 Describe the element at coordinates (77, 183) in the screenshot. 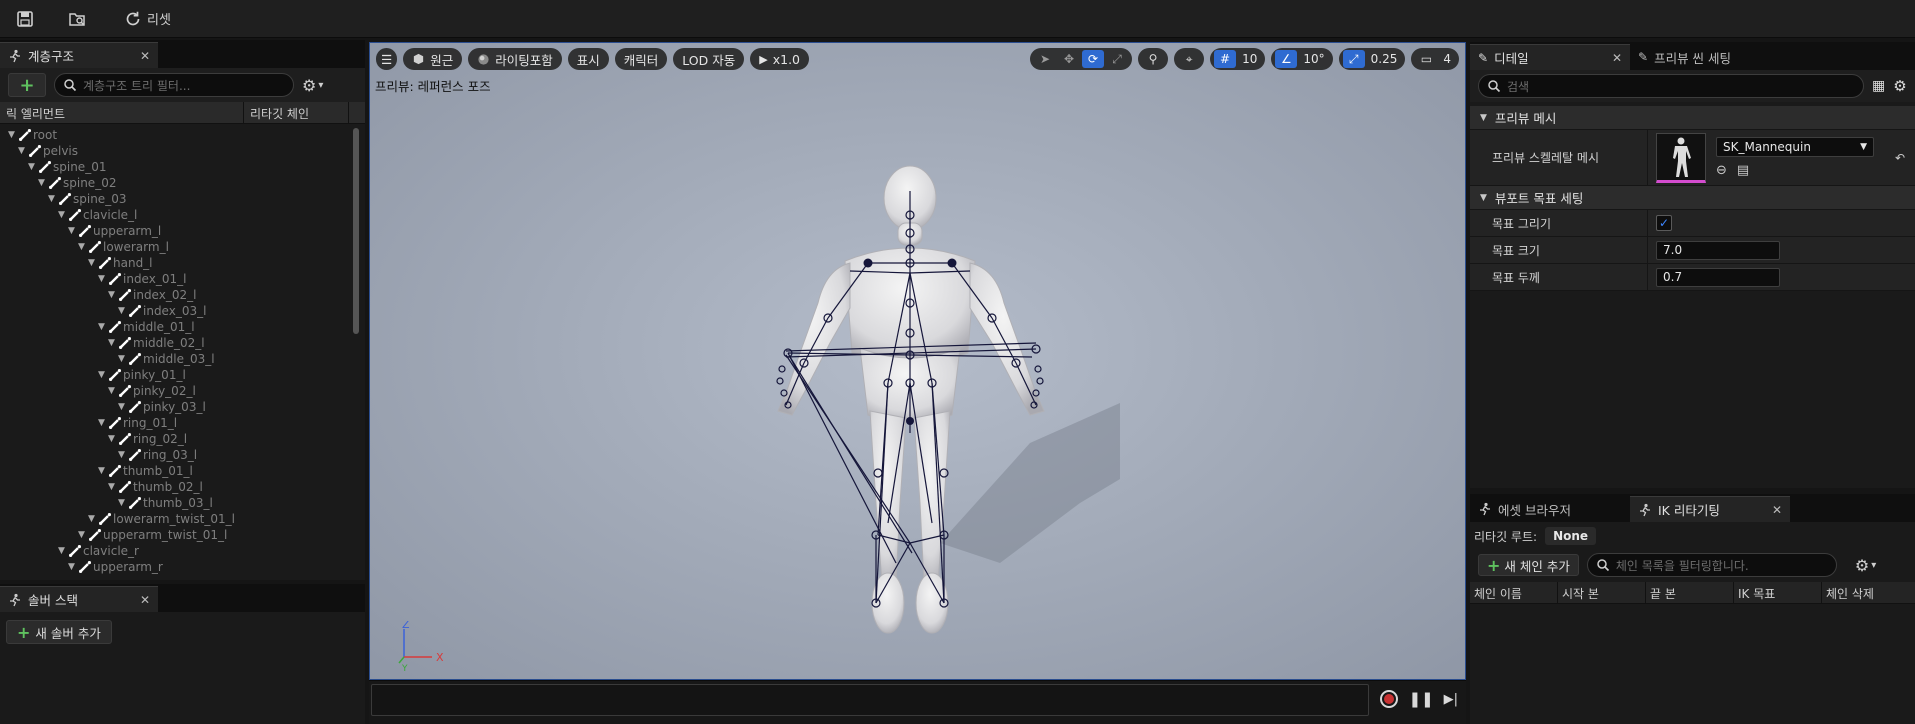

I see `tree-row-bone: ▼ spine_02` at that location.